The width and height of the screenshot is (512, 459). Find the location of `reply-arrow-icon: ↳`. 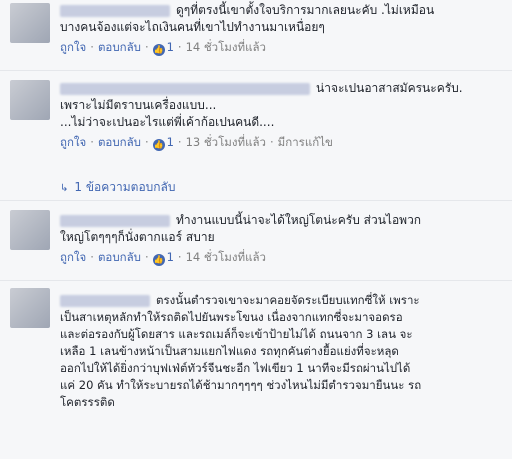

reply-arrow-icon: ↳ is located at coordinates (64, 188).